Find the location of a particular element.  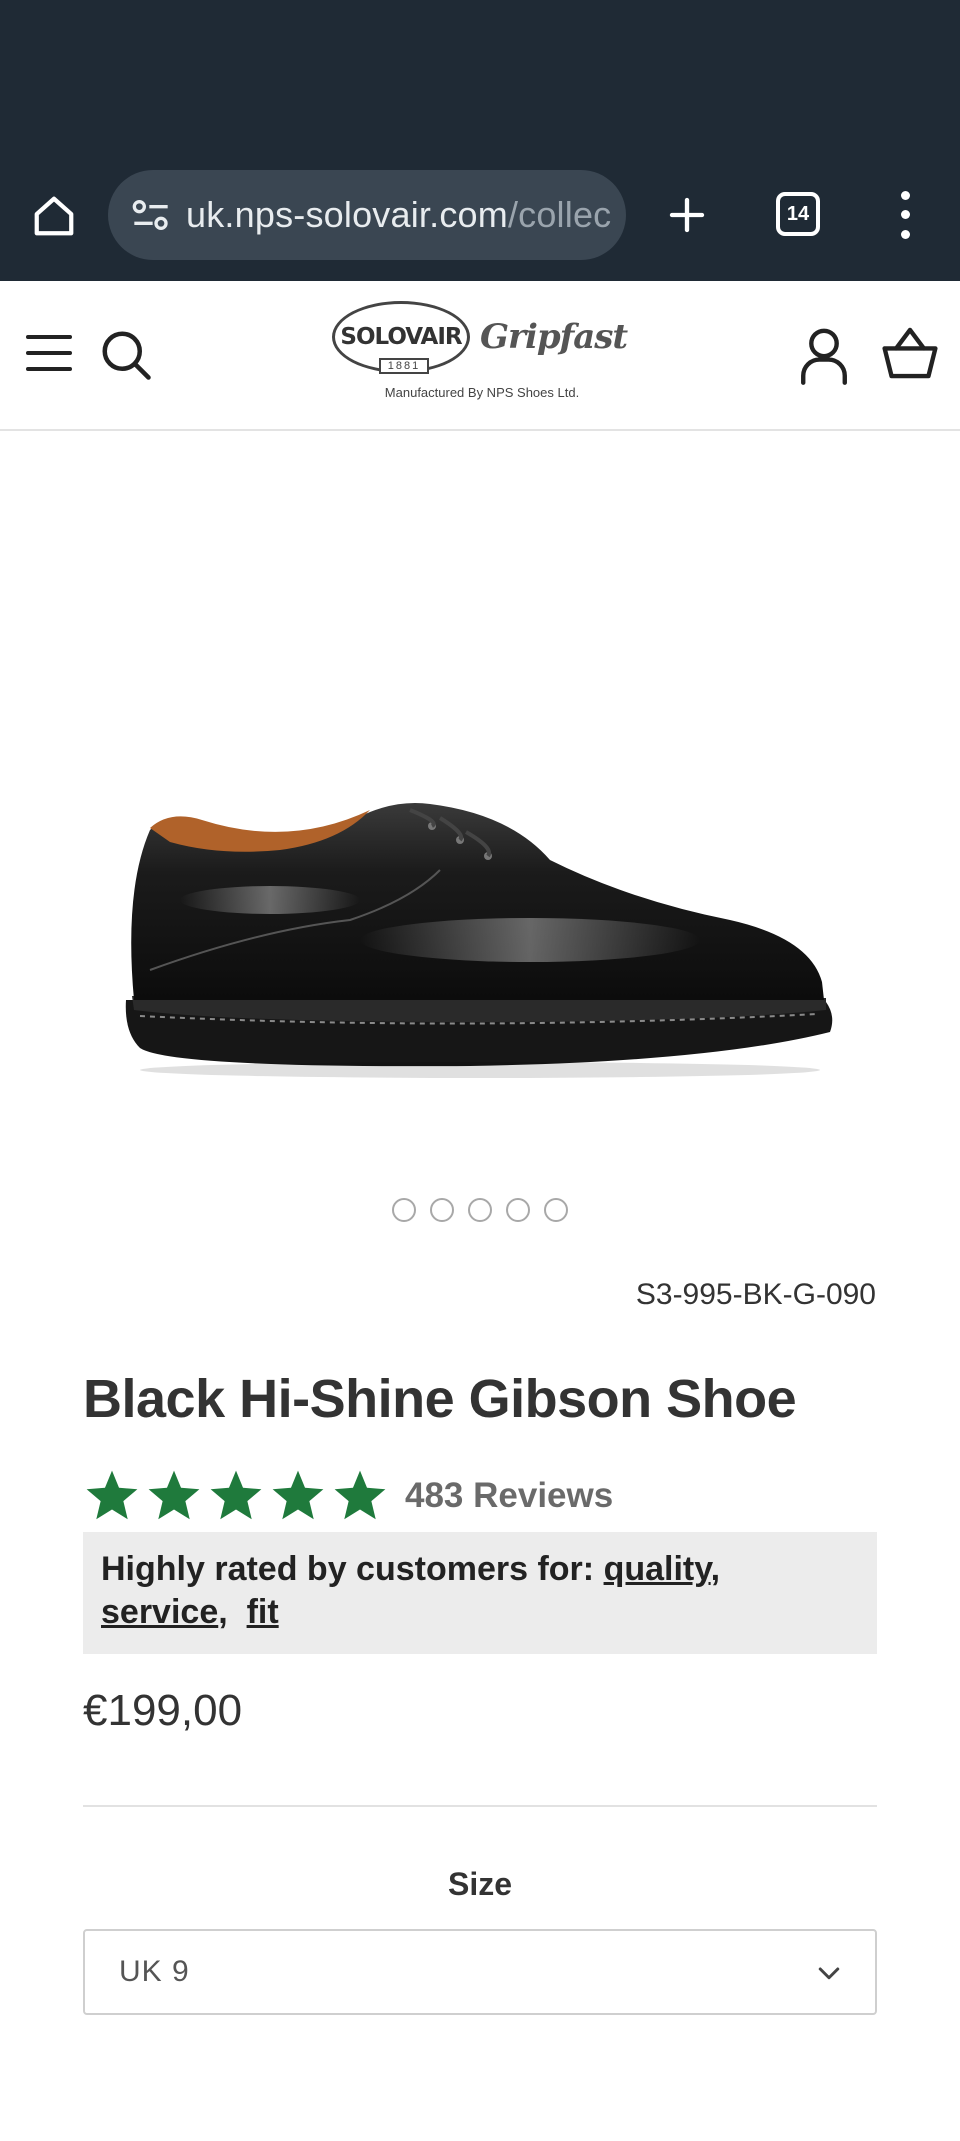

image-carousel-dots is located at coordinates (480, 1211).